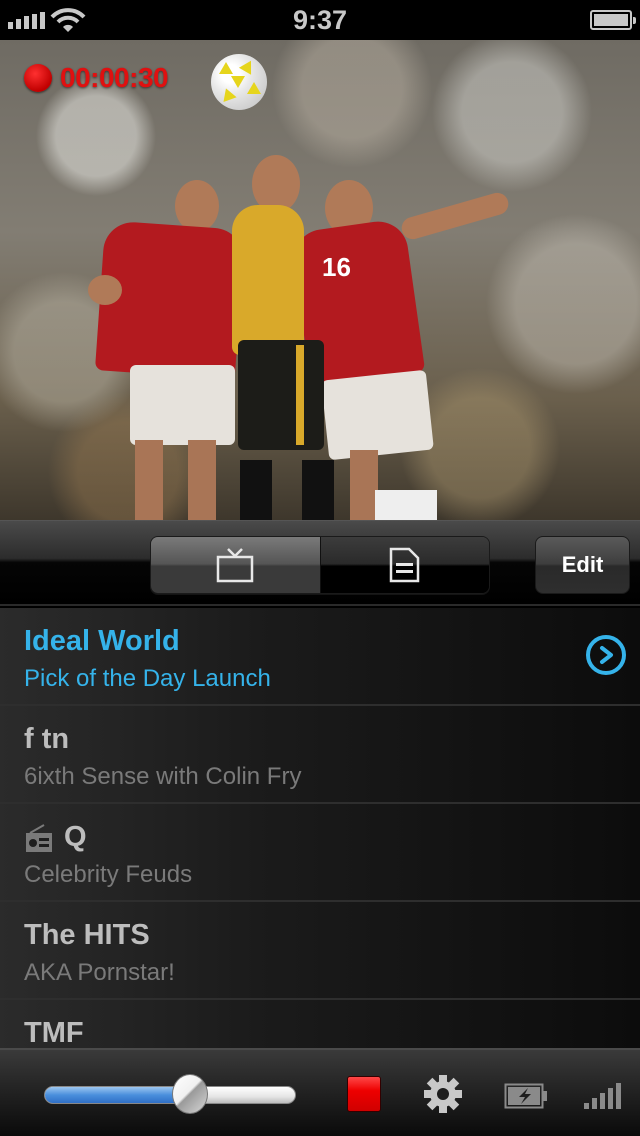 This screenshot has width=640, height=1136. What do you see at coordinates (102, 641) in the screenshot?
I see `channel-name: Ideal World` at bounding box center [102, 641].